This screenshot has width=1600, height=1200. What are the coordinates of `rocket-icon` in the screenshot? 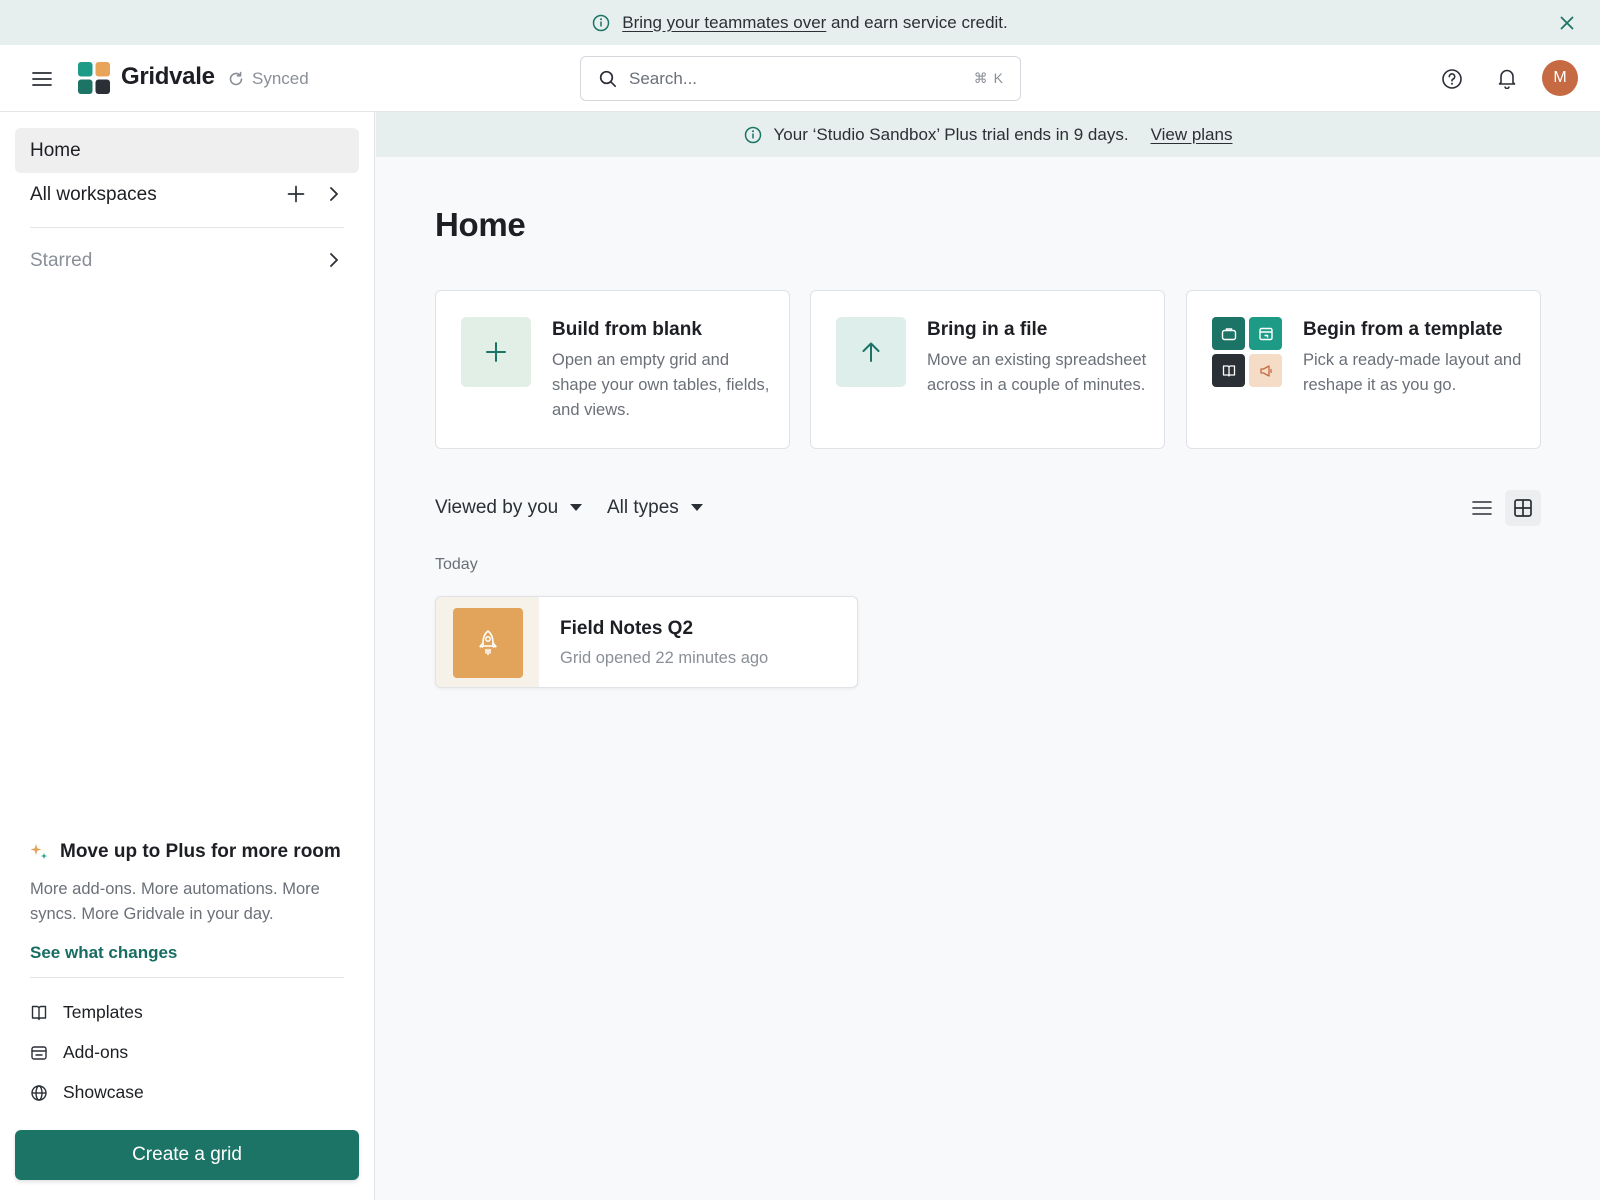 It's located at (488, 643).